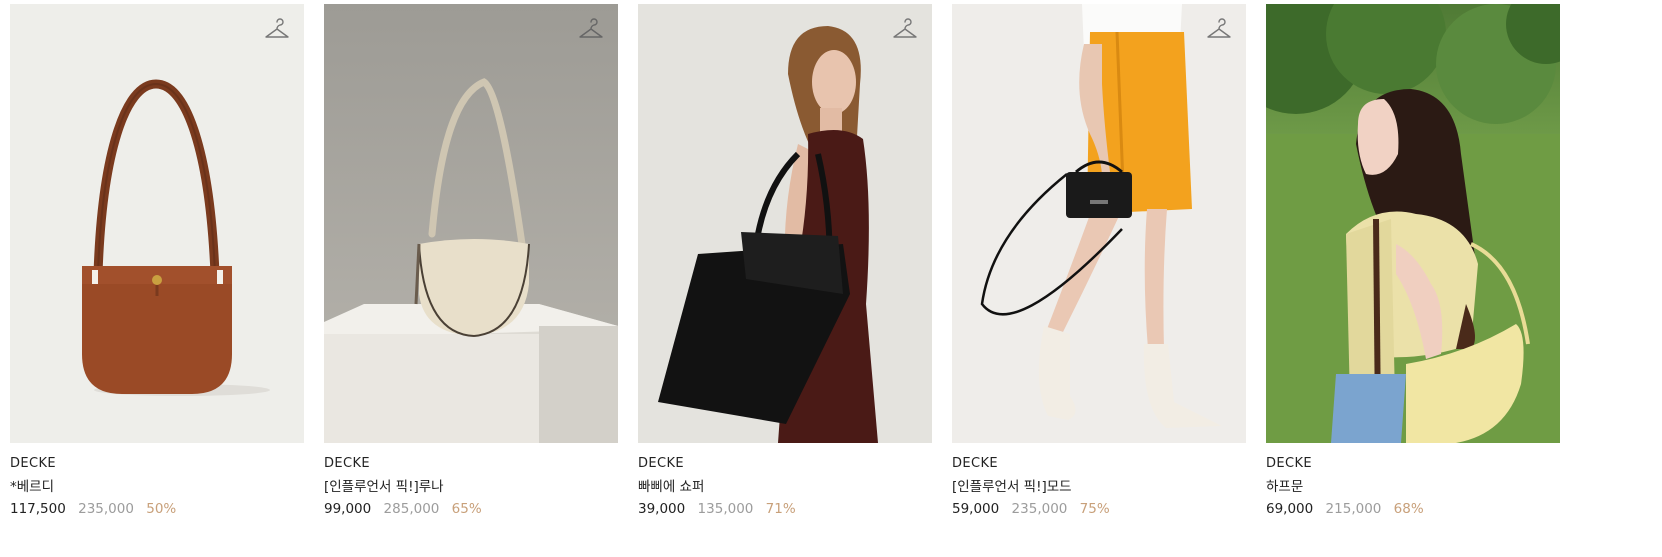 The image size is (1662, 557). I want to click on brown-leather-shoulder-bag-image, so click(157, 223).